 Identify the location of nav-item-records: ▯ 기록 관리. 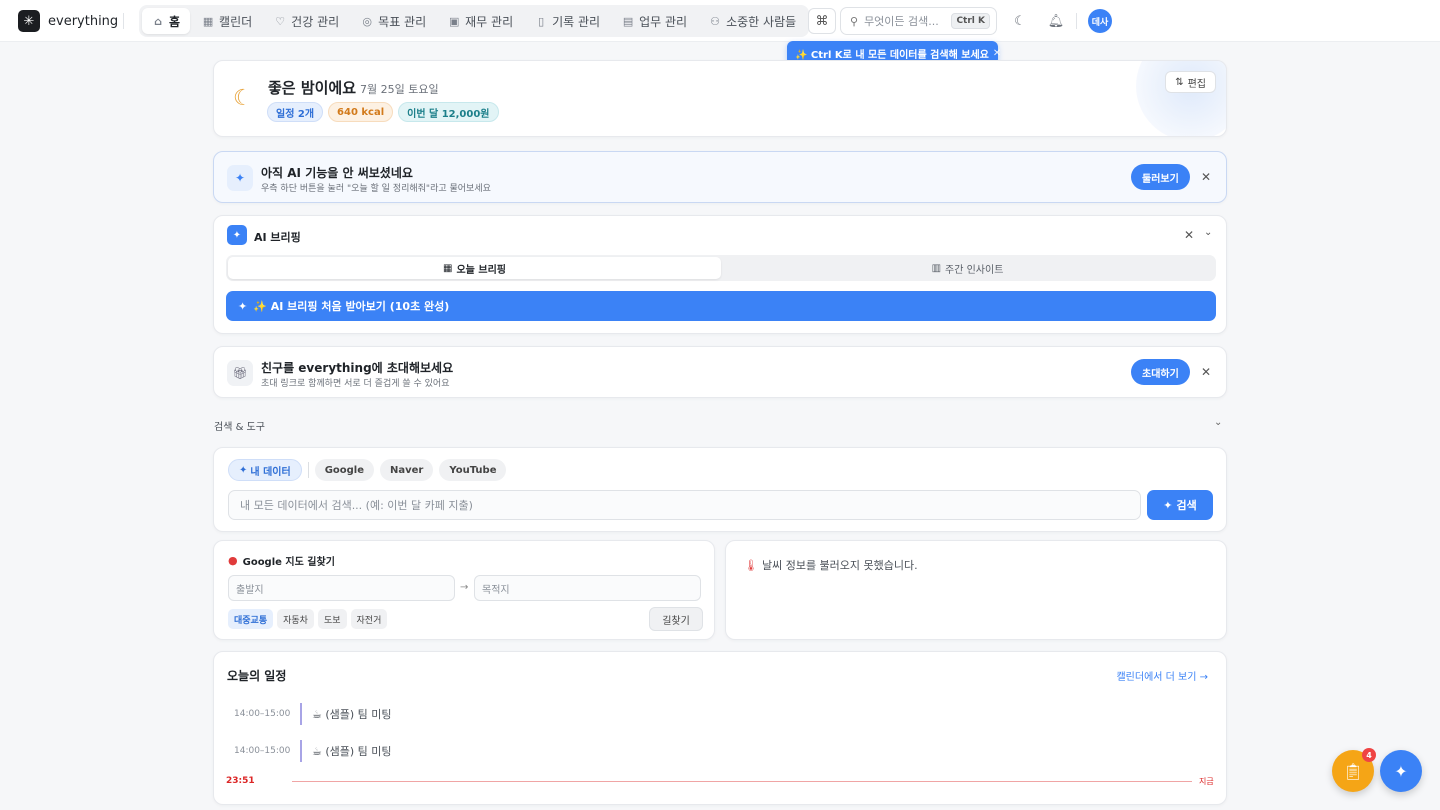
(567, 21).